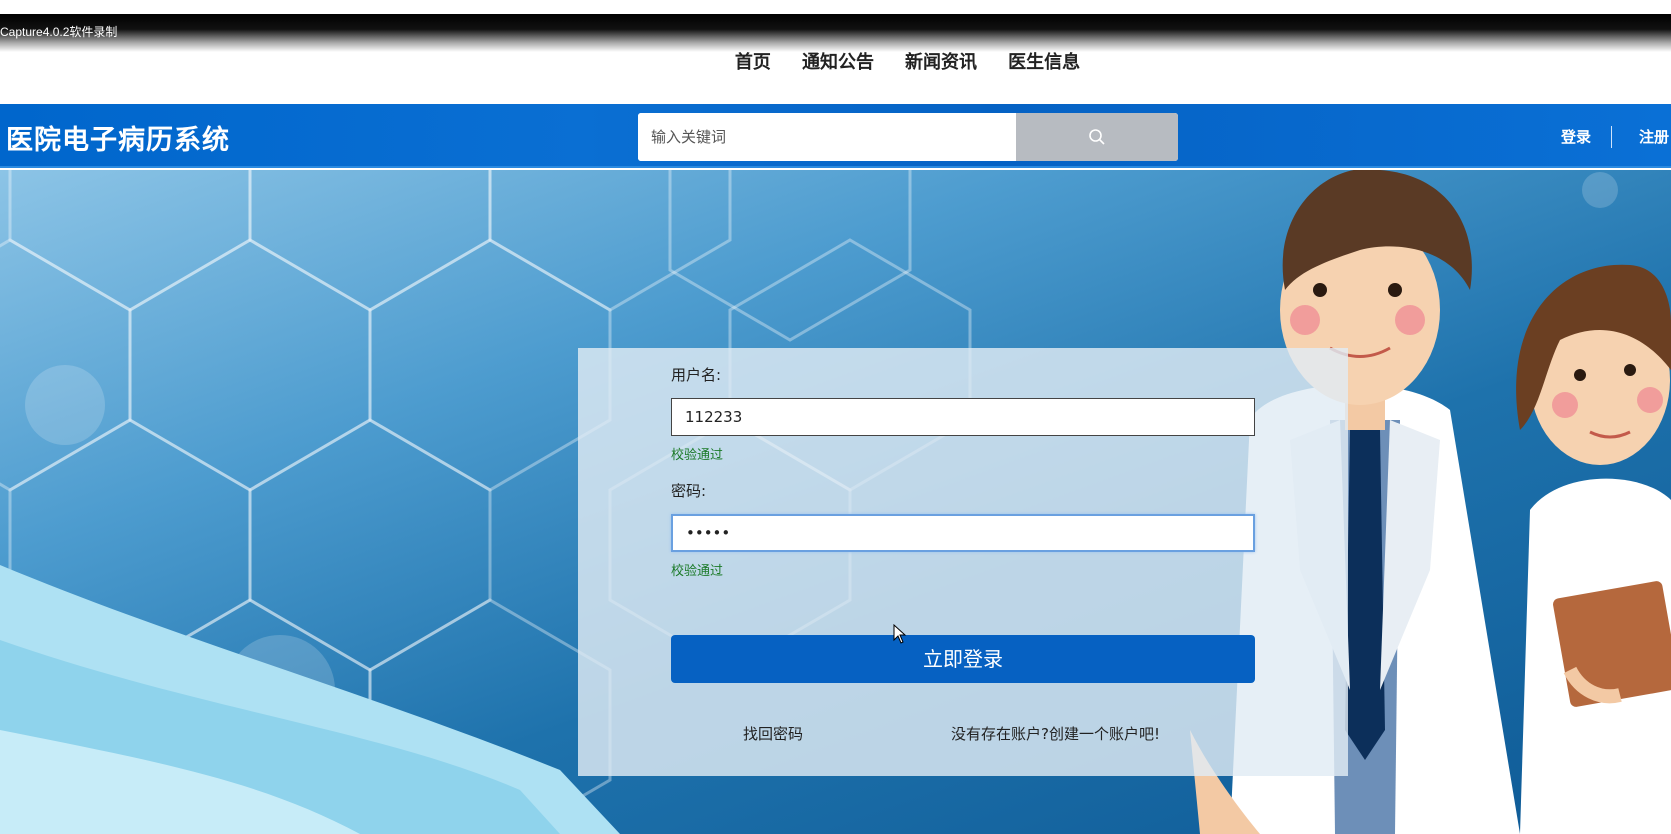 The width and height of the screenshot is (1671, 834). I want to click on username-label: 用户名:, so click(696, 375).